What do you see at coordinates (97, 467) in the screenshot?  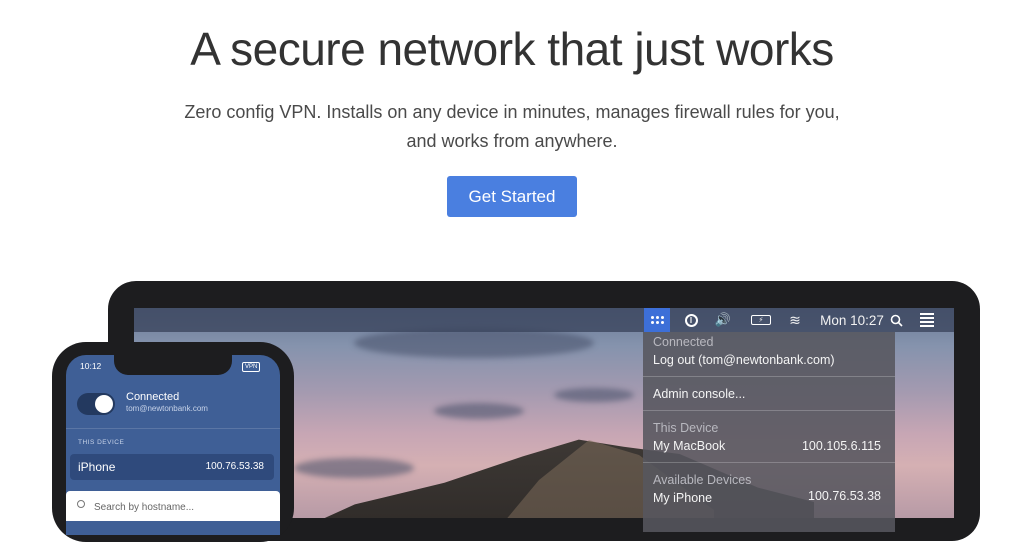 I see `phone-device-name: iPhone` at bounding box center [97, 467].